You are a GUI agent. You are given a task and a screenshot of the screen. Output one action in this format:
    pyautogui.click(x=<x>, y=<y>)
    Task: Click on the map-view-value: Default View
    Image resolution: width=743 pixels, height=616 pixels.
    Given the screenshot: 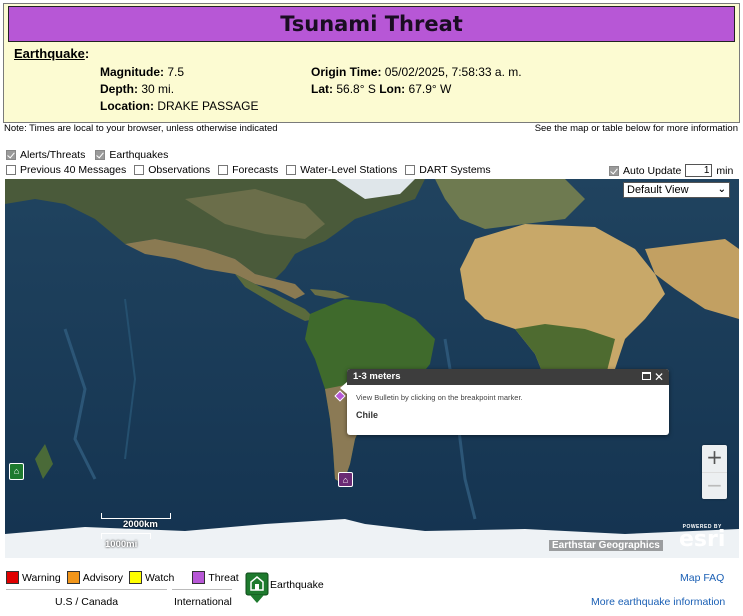 What is the action you would take?
    pyautogui.click(x=658, y=190)
    